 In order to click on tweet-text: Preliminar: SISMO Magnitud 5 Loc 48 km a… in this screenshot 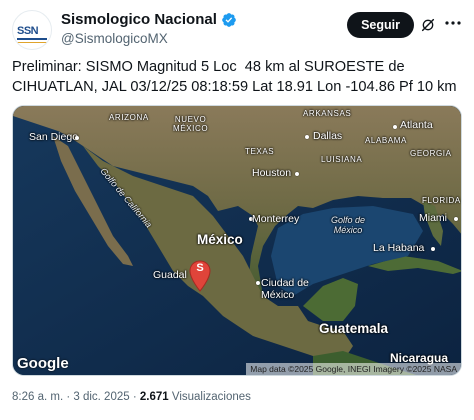, I will do `click(234, 77)`.